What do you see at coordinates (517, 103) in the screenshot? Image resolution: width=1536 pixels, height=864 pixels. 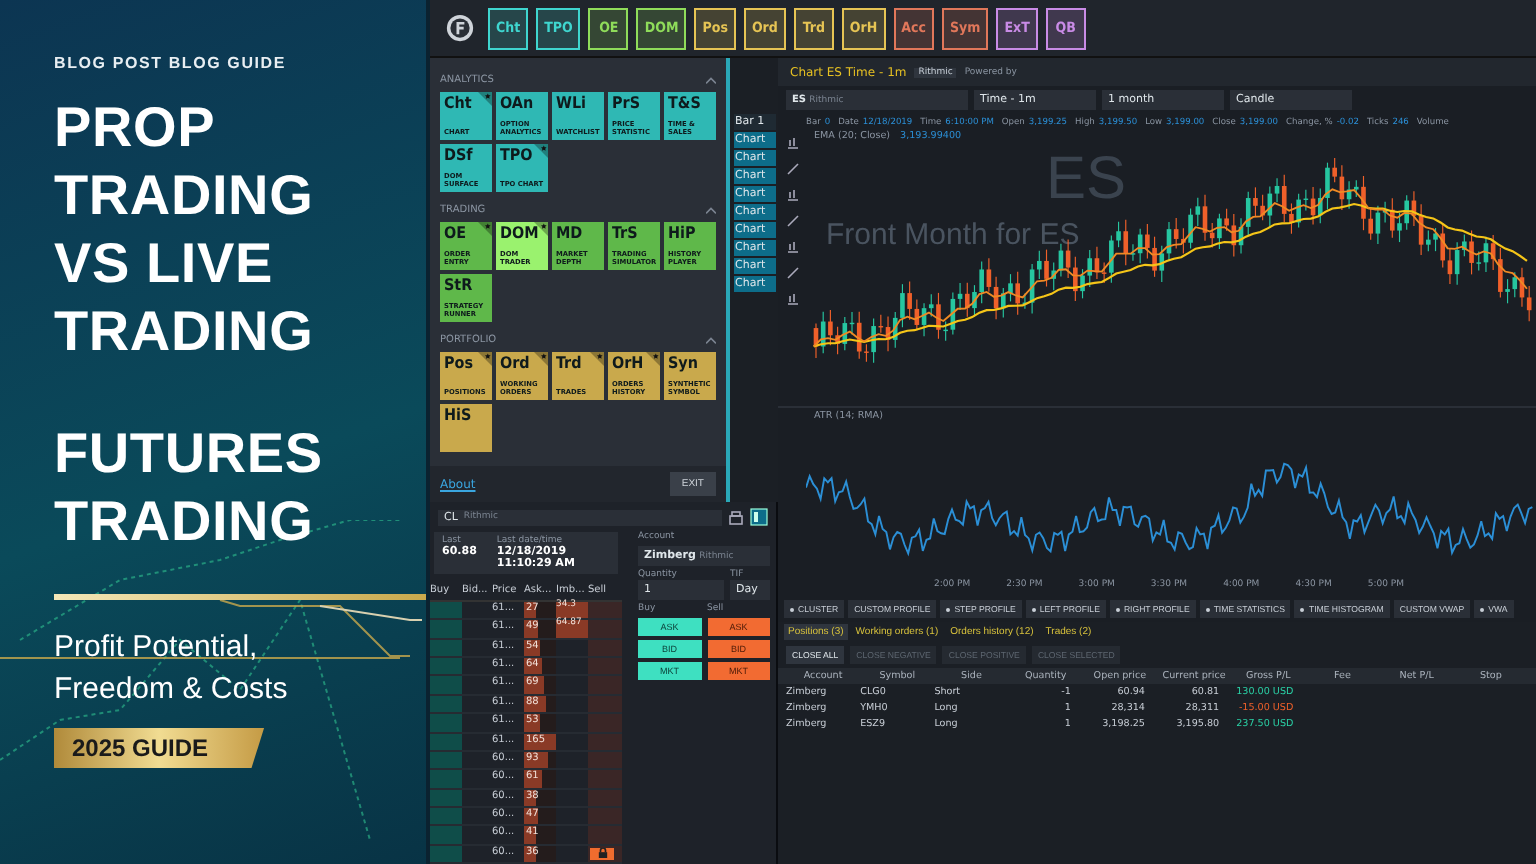 I see `tile-abbreviation: OAn` at bounding box center [517, 103].